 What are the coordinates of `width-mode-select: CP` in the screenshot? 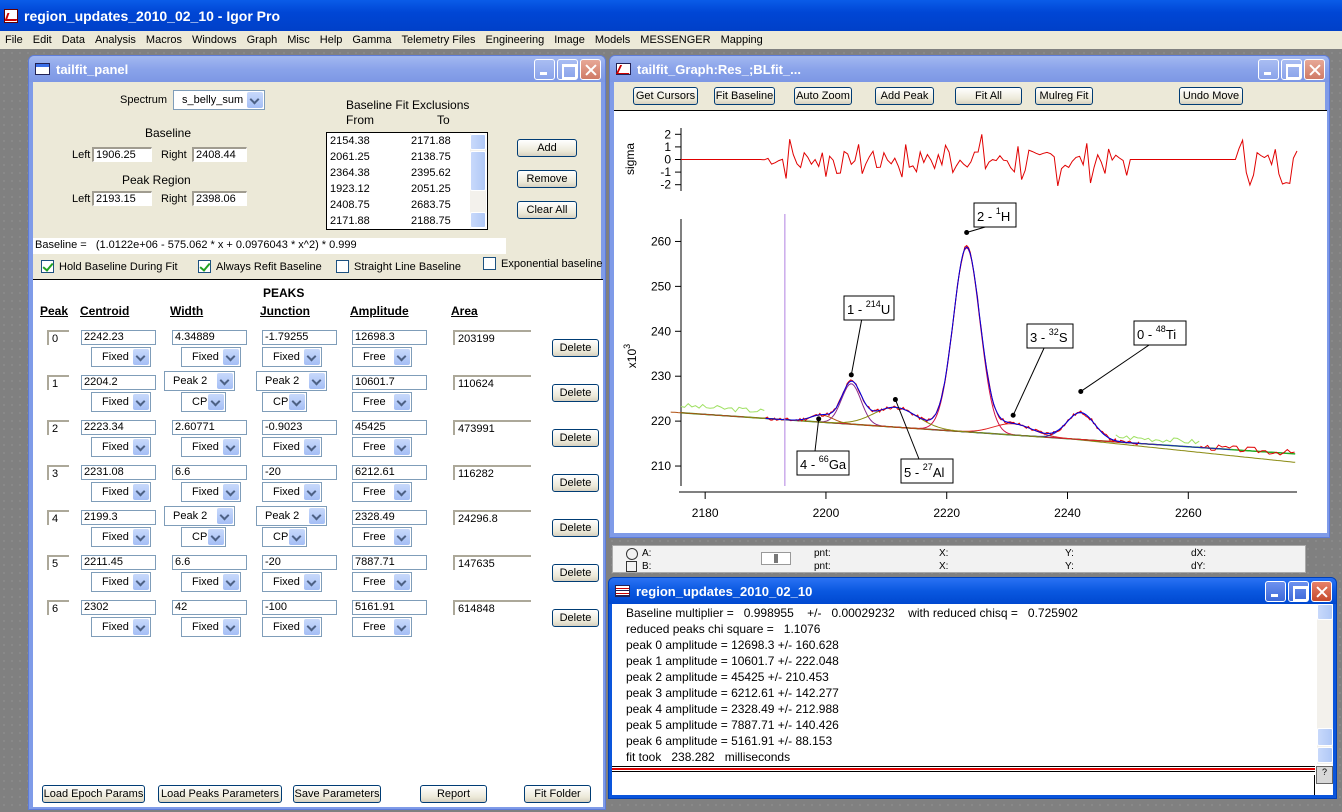 It's located at (203, 402).